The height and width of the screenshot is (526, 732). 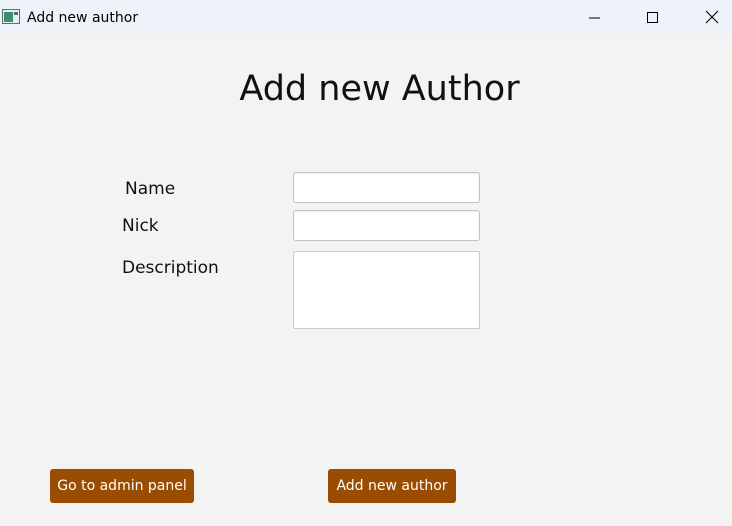 I want to click on maximize-button, so click(x=653, y=18).